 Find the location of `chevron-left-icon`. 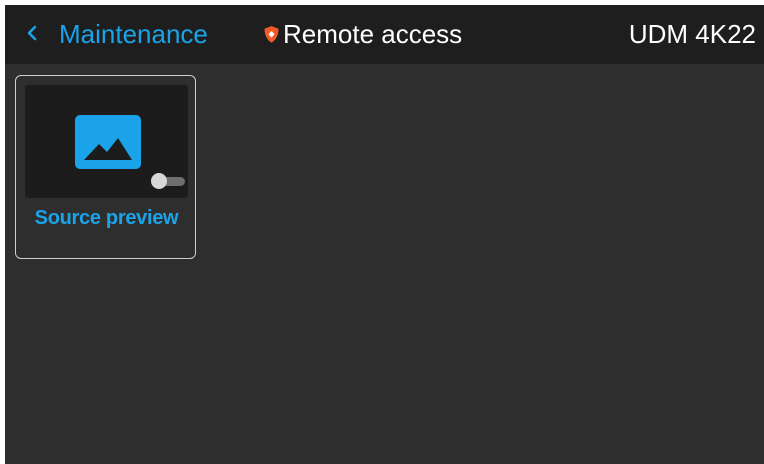

chevron-left-icon is located at coordinates (36, 35).